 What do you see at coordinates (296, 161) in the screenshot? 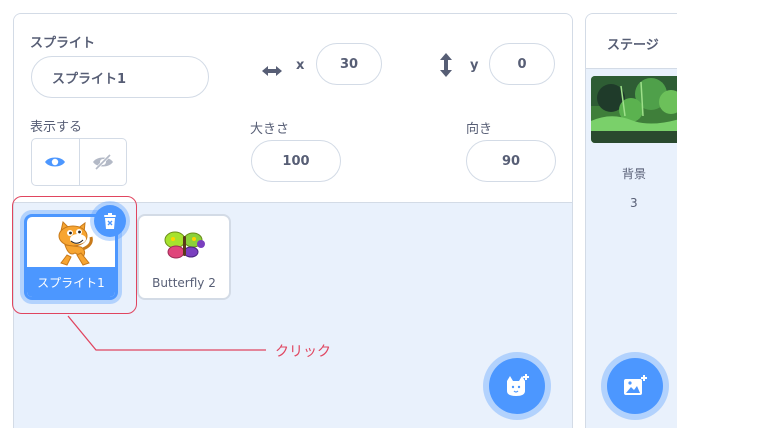
I see `size-input: 100` at bounding box center [296, 161].